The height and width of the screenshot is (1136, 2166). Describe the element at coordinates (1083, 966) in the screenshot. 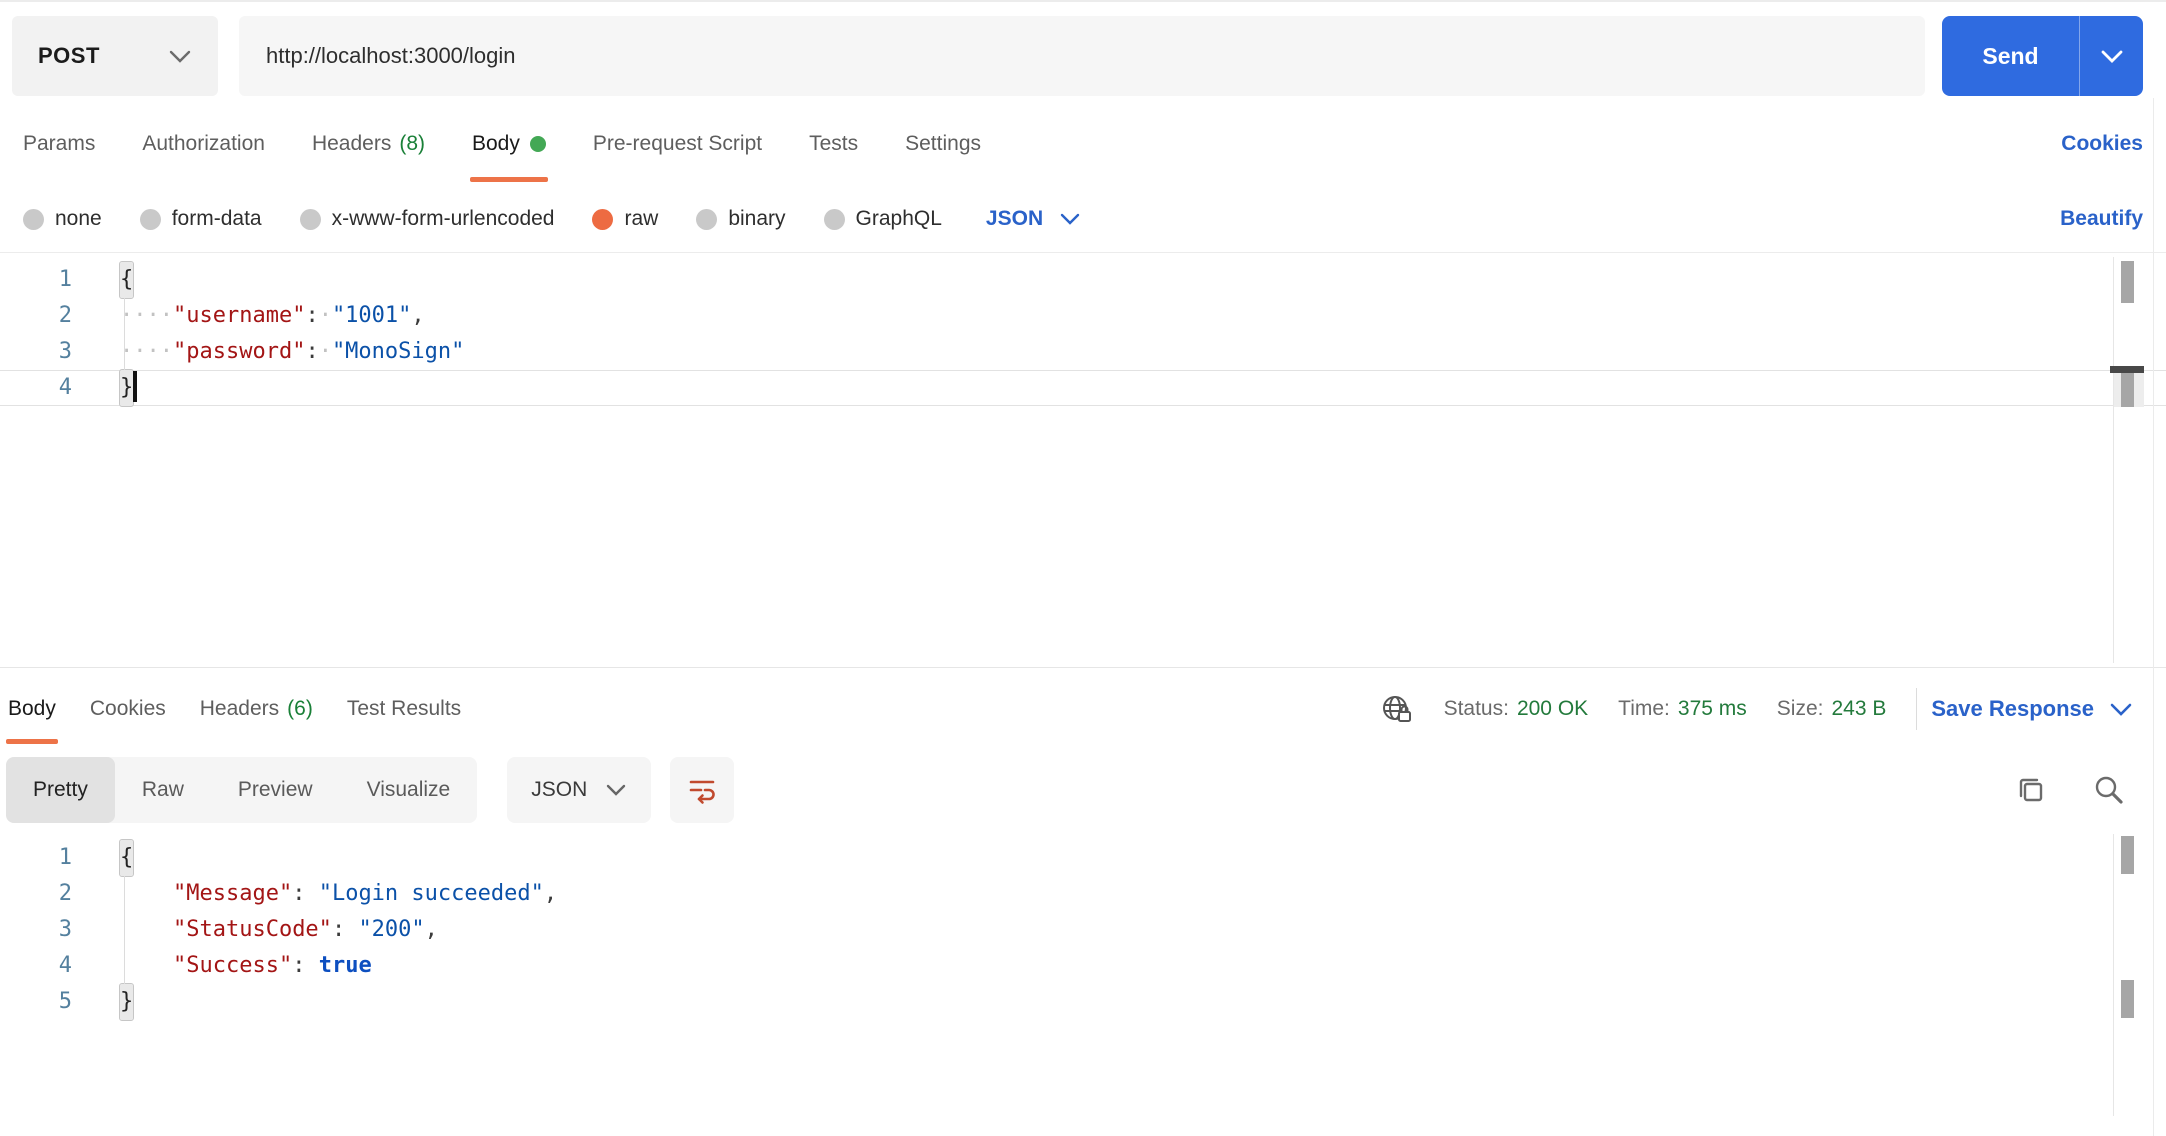

I see `code-line: 4 "Success": true` at that location.